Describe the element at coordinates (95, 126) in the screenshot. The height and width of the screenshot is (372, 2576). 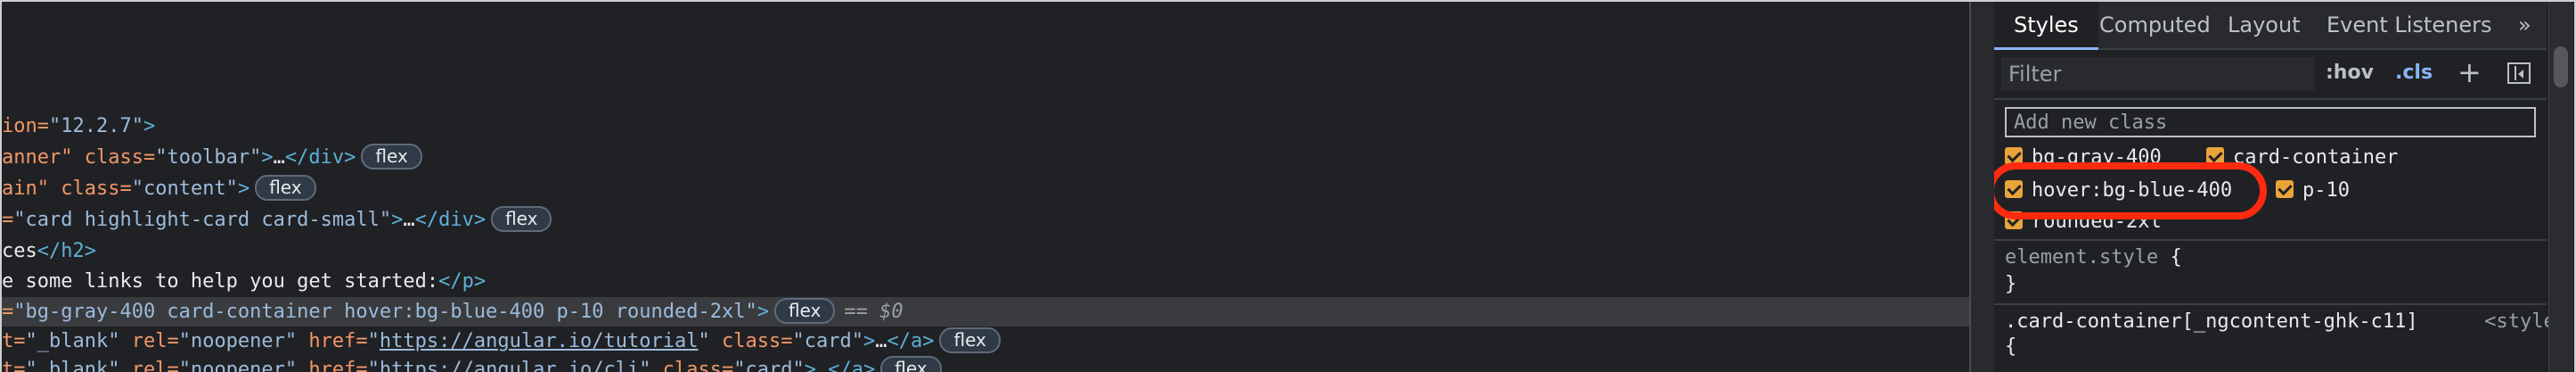
I see `dom-token: "12.2.7"` at that location.